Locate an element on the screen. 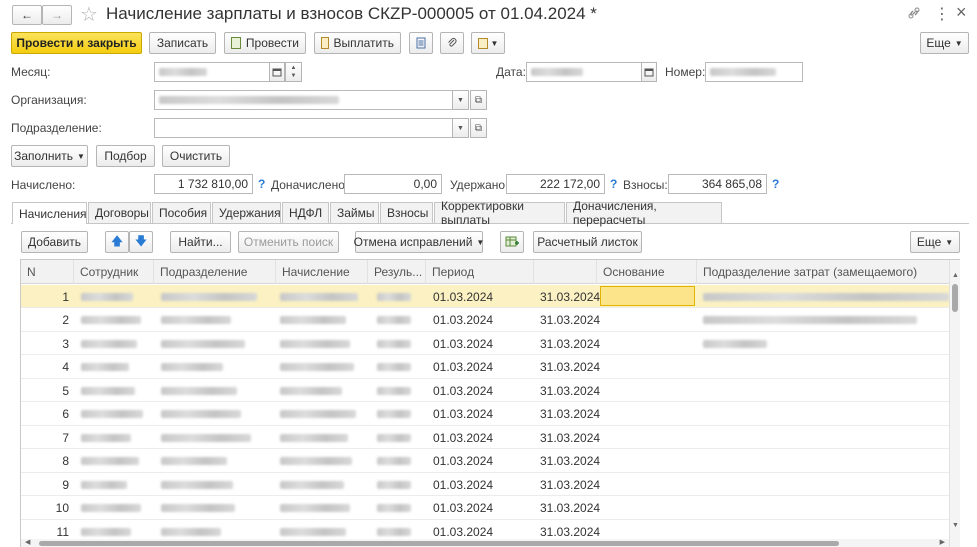  column-header-period: Период is located at coordinates (480, 272).